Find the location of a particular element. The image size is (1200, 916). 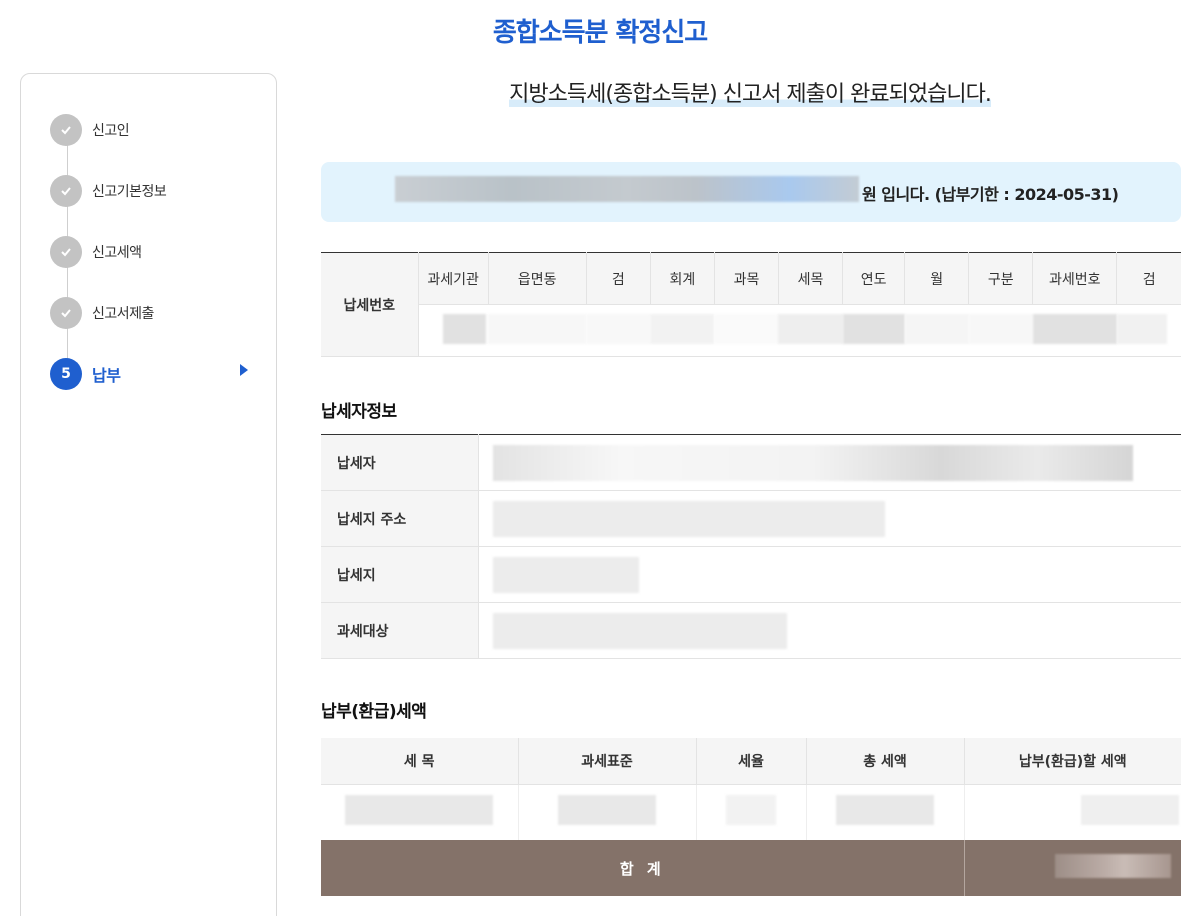

tax-number-label: 납세번호 is located at coordinates (370, 304).